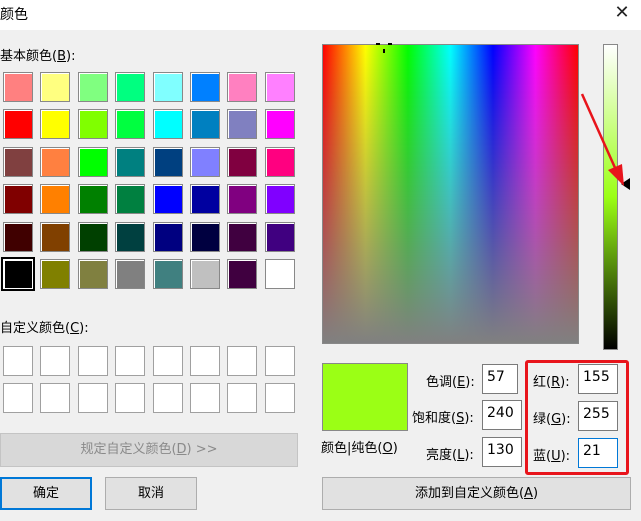 The height and width of the screenshot is (521, 641). What do you see at coordinates (365, 397) in the screenshot?
I see `color-preview` at bounding box center [365, 397].